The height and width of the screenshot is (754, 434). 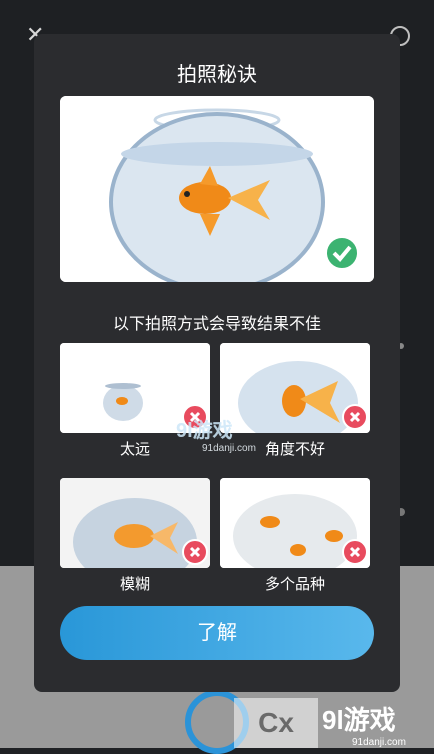 What do you see at coordinates (276, 723) in the screenshot?
I see `watermark-badge: Cx` at bounding box center [276, 723].